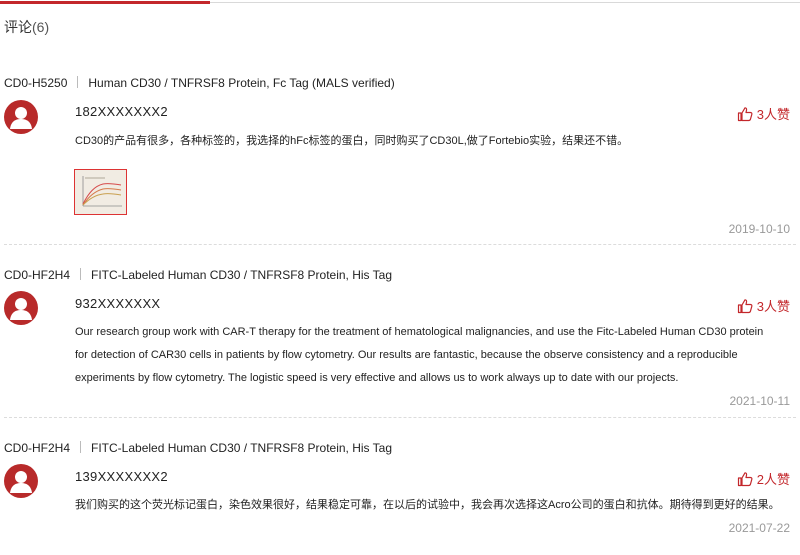 This screenshot has width=800, height=555. Describe the element at coordinates (18, 27) in the screenshot. I see `reviews-title-label: 评论` at that location.